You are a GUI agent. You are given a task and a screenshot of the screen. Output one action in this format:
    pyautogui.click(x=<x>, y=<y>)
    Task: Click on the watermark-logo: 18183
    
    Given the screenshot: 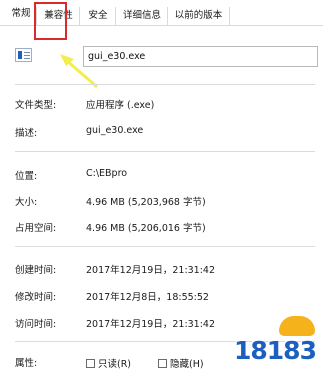 What is the action you would take?
    pyautogui.click(x=277, y=352)
    